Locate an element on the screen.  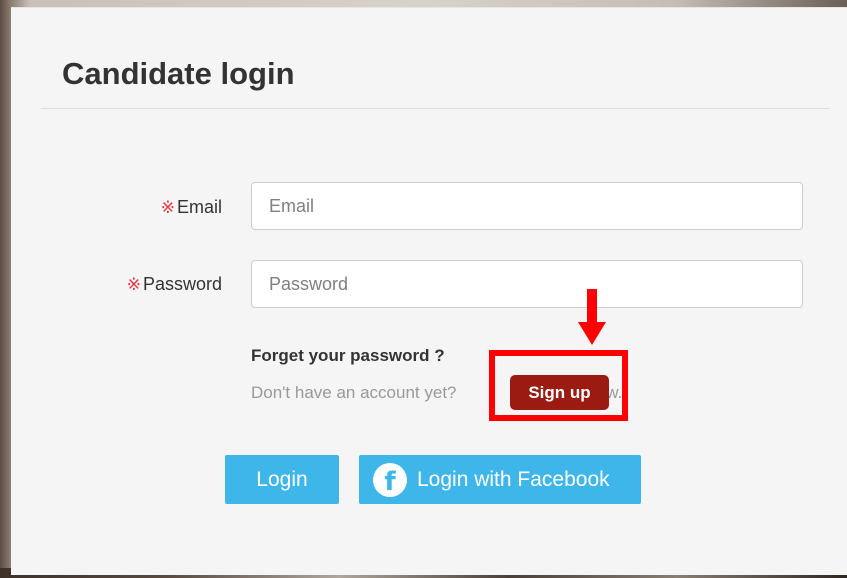
password-label: ※ Password is located at coordinates (122, 284).